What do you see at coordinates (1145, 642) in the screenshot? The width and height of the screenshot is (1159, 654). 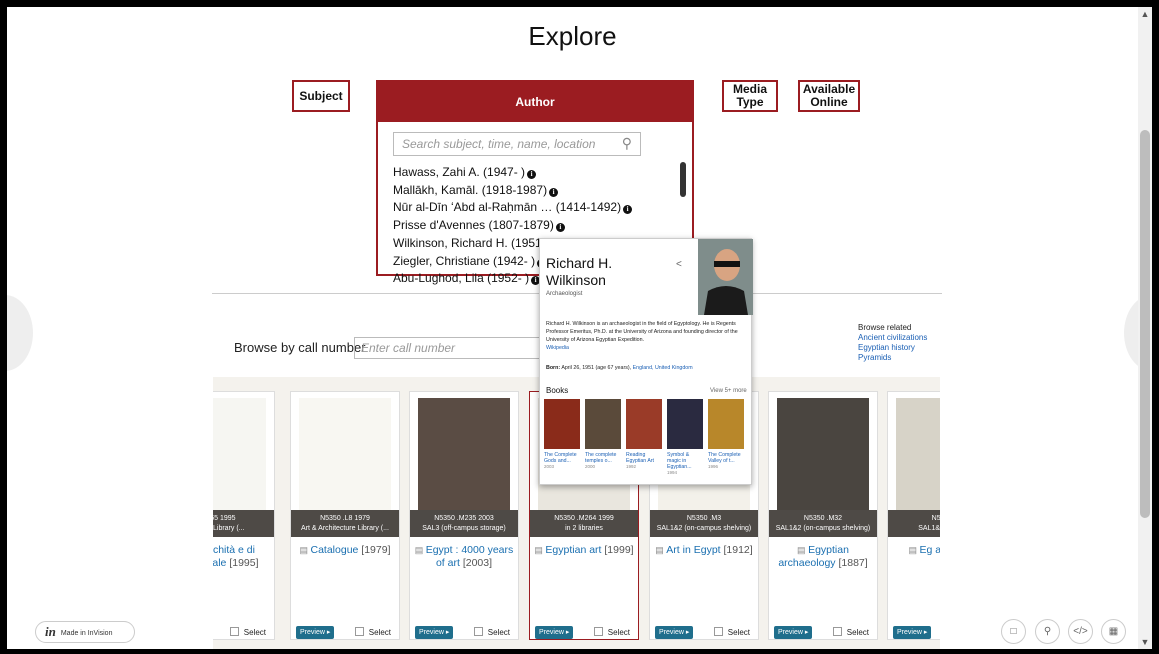 I see `scroll-down-icon: ▼` at bounding box center [1145, 642].